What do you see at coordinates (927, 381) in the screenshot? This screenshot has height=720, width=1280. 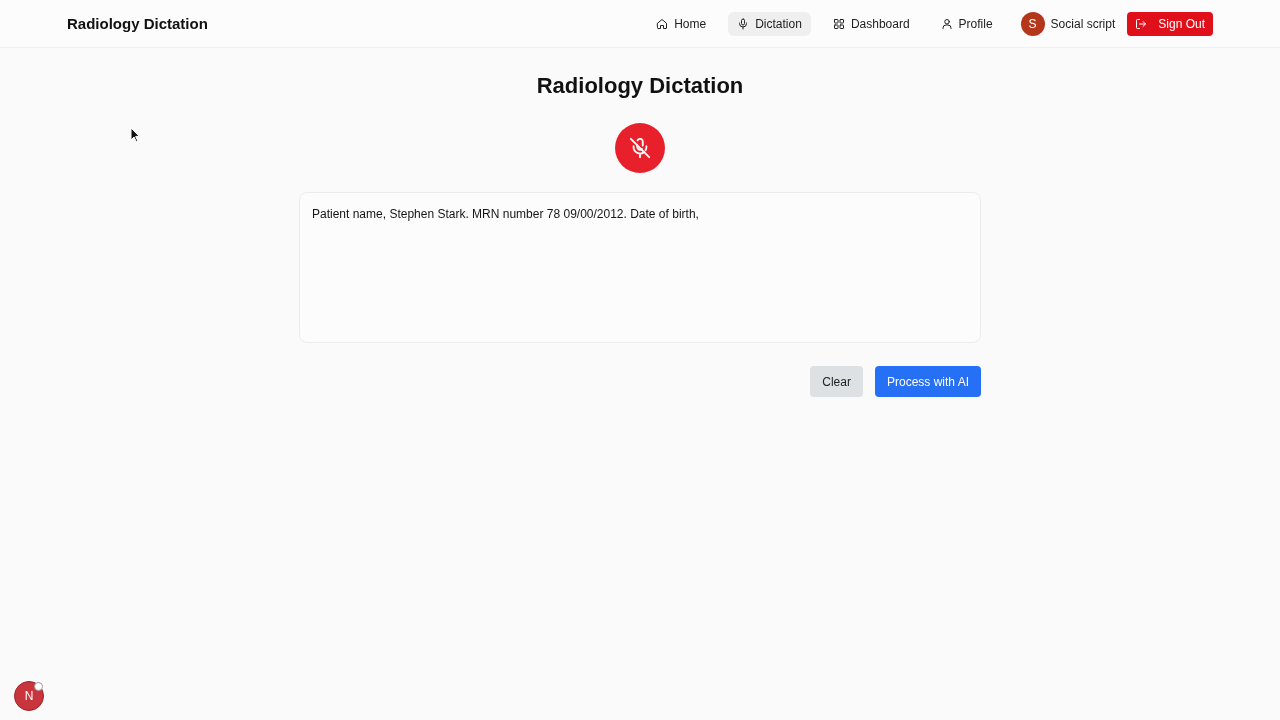 I see `process-button: Process with AI` at bounding box center [927, 381].